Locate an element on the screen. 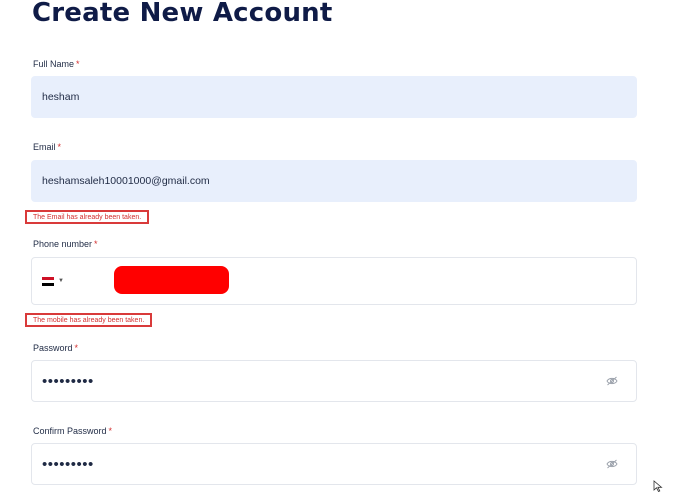 The image size is (678, 492). egypt-flag-icon is located at coordinates (48, 281).